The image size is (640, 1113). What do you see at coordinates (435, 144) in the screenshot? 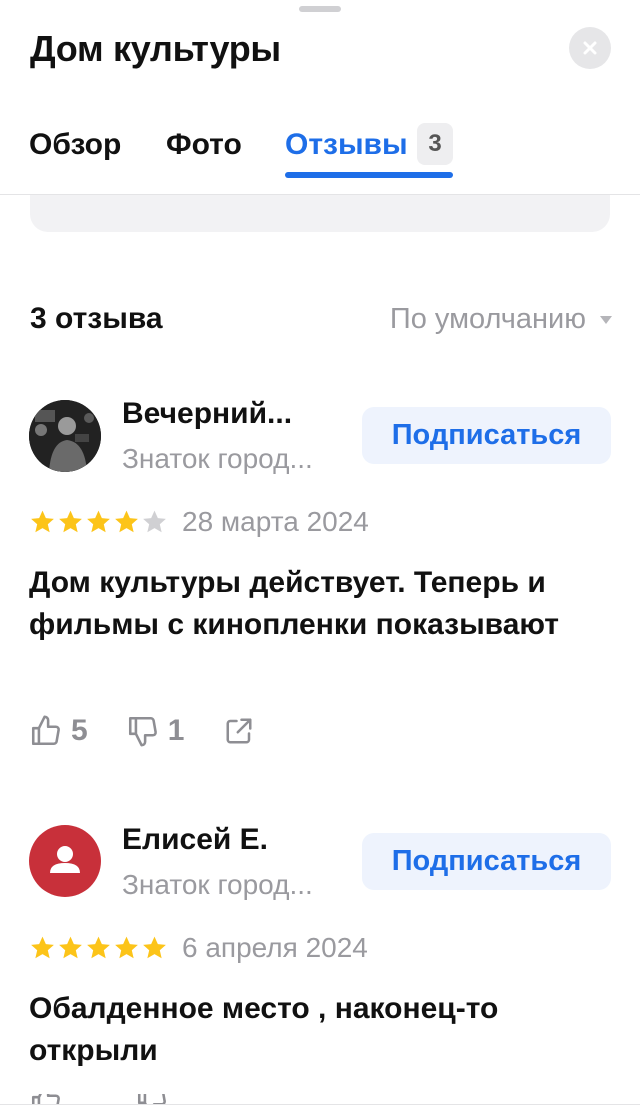
I see `reviews-count-badge: 3` at bounding box center [435, 144].